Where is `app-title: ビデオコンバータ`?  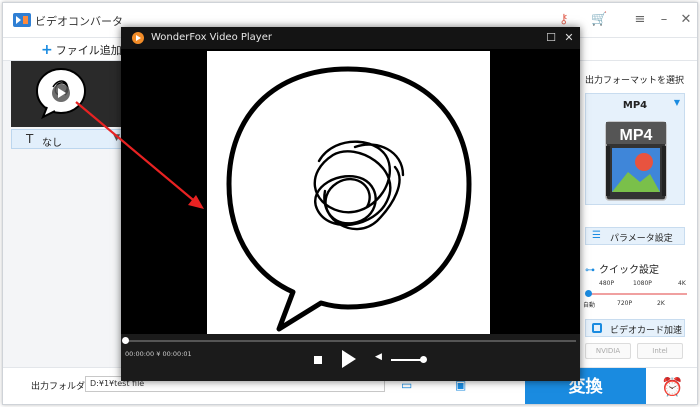 app-title: ビデオコンバータ is located at coordinates (79, 21).